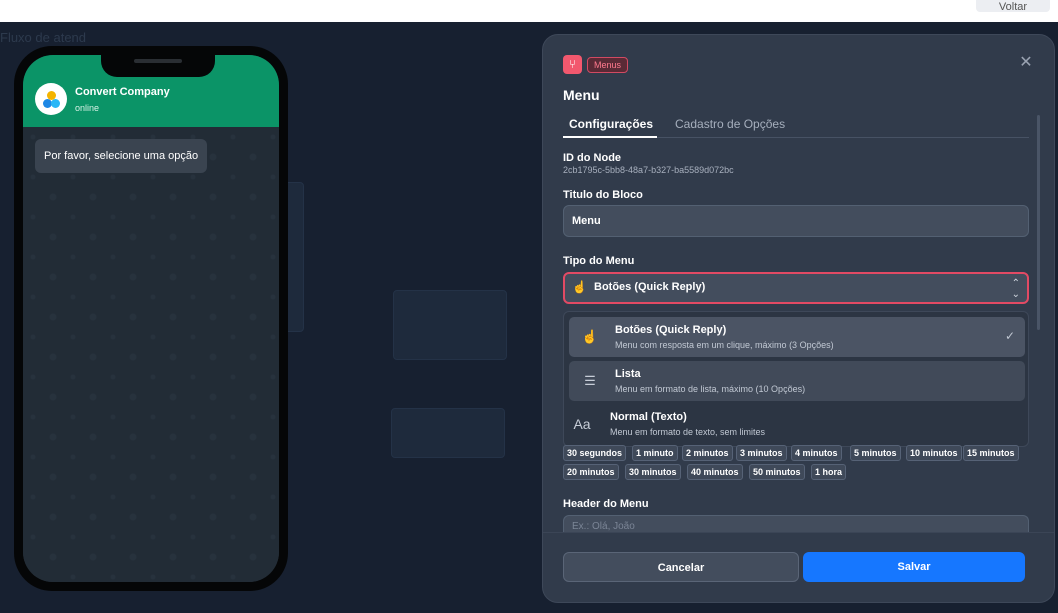 This screenshot has width=1058, height=613. I want to click on tipo-label: Tipo do Menu, so click(599, 261).